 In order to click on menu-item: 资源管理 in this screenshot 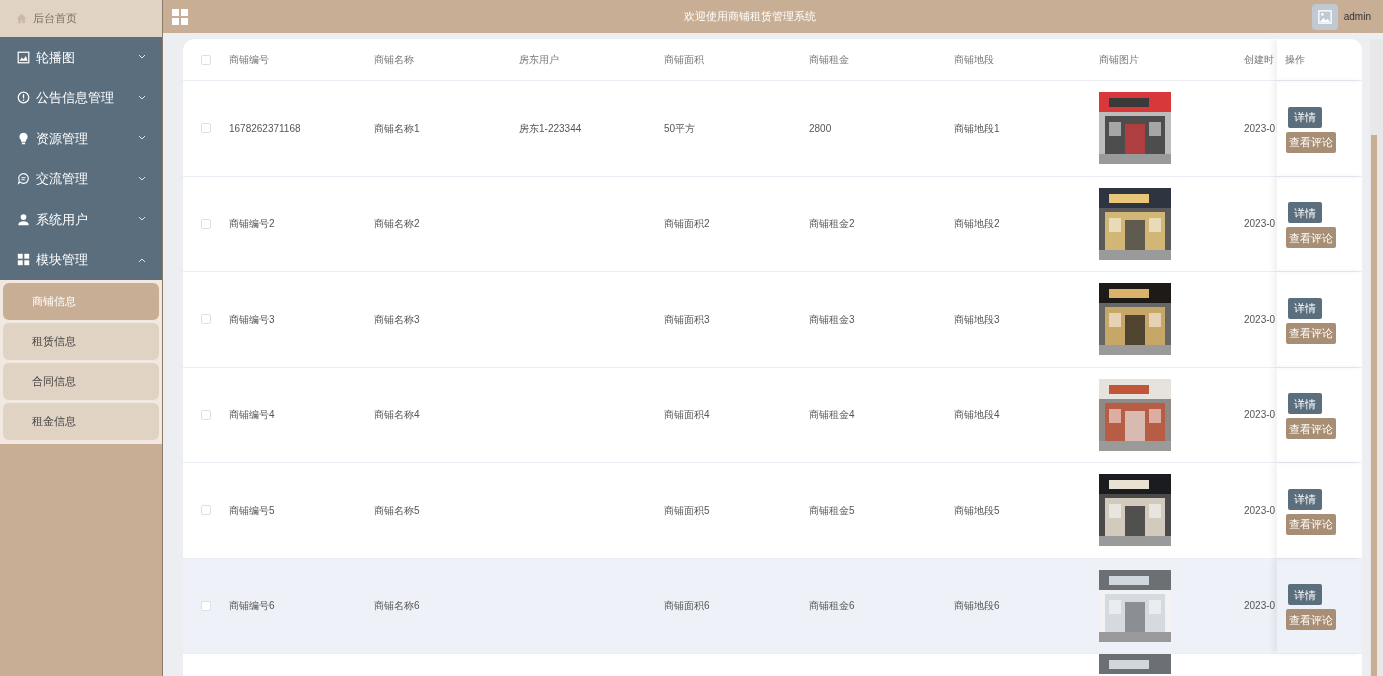, I will do `click(81, 138)`.